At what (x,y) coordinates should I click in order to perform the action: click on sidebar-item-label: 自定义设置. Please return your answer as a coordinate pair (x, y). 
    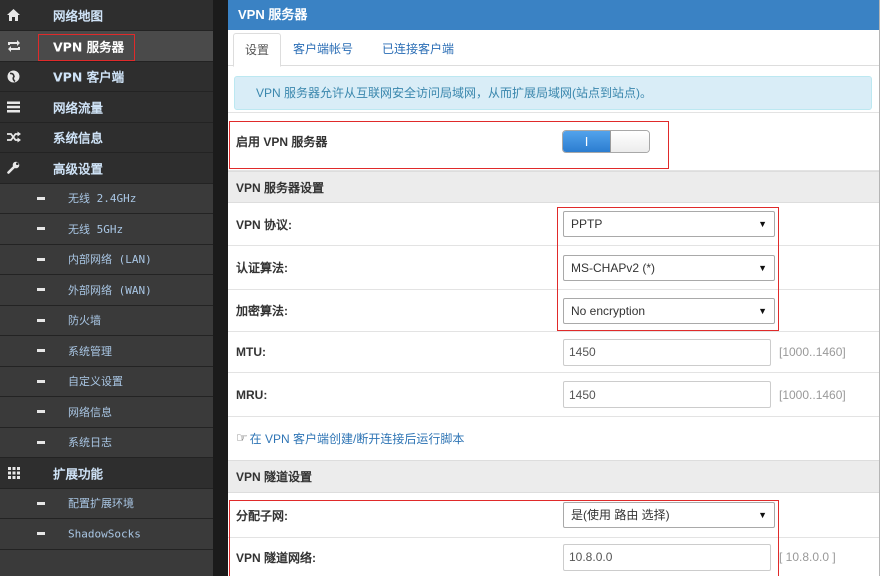
    Looking at the image, I should click on (95, 382).